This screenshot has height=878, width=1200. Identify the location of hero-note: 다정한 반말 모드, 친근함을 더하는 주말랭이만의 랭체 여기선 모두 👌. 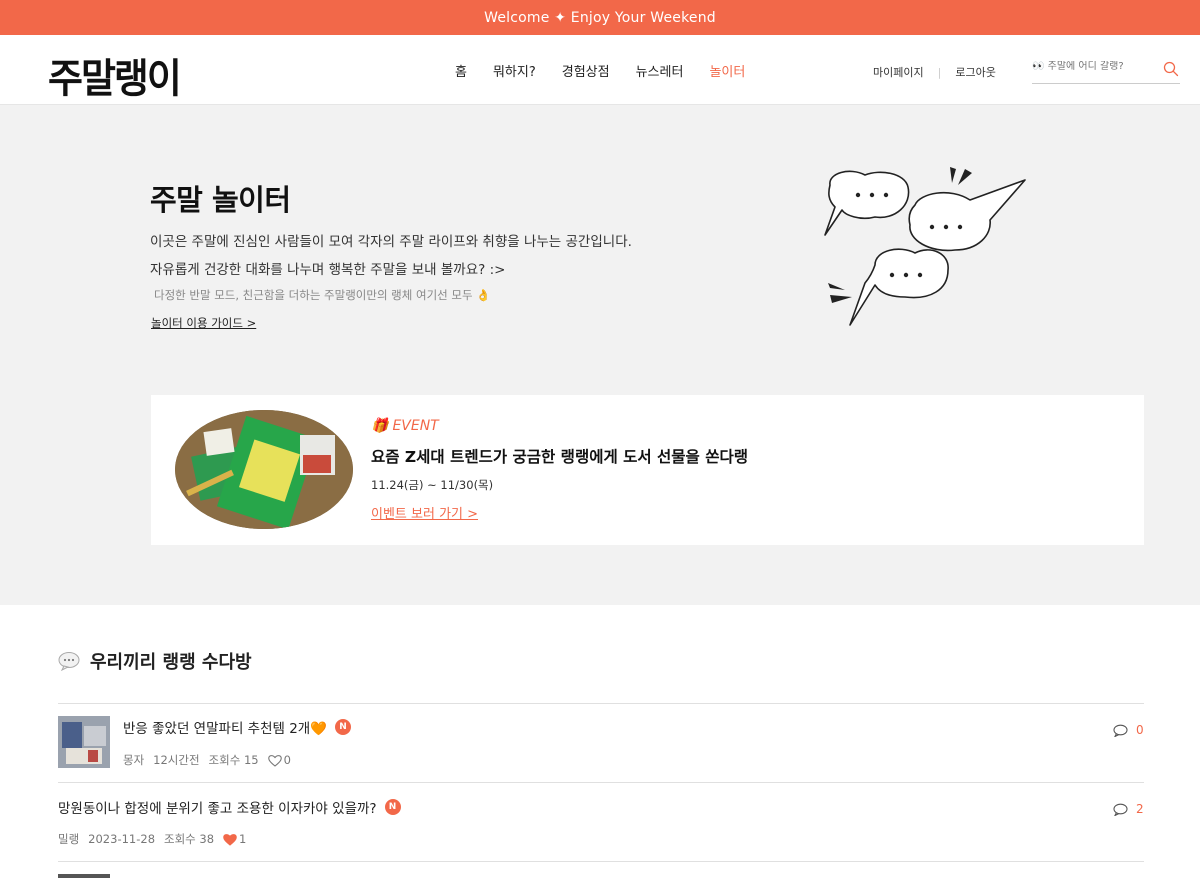
(322, 295).